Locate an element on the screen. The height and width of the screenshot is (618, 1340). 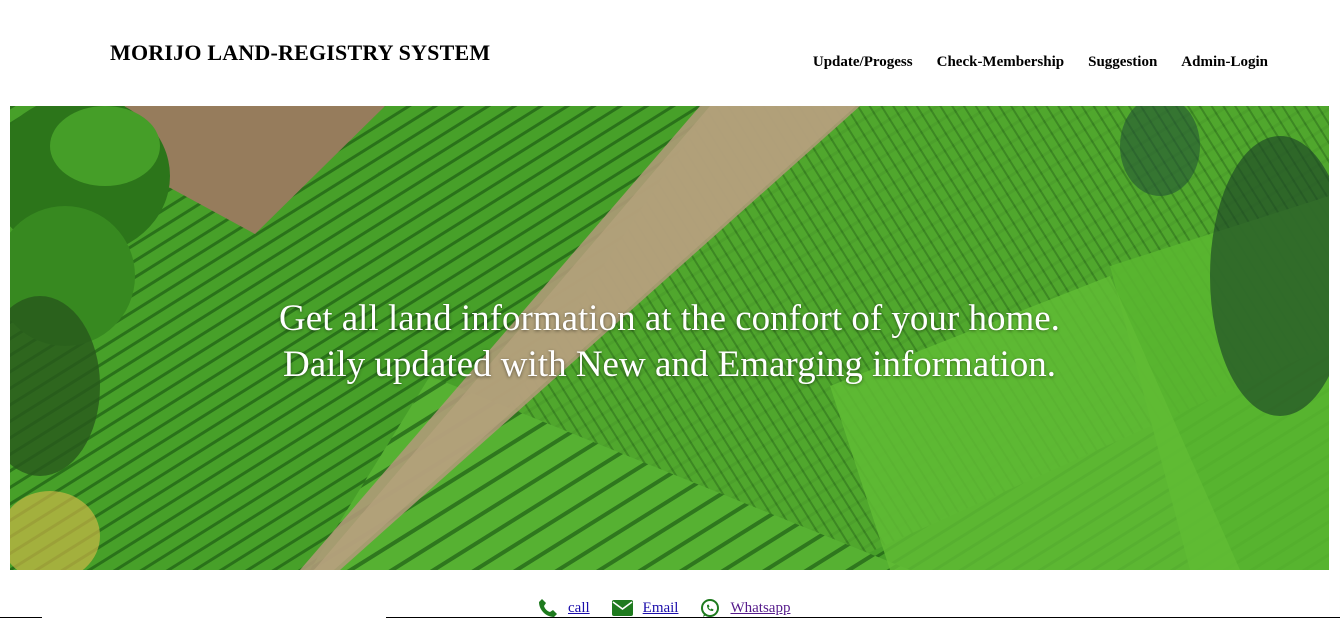
nav-suggestion: Suggestion is located at coordinates (1122, 62).